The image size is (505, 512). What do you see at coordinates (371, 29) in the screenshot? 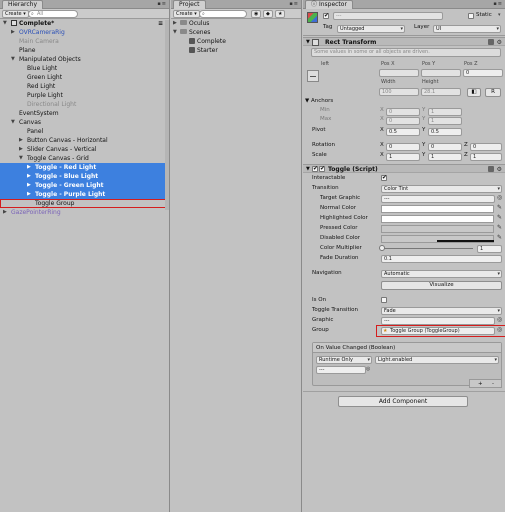
I see `tag-dropdown: Untagged` at bounding box center [371, 29].